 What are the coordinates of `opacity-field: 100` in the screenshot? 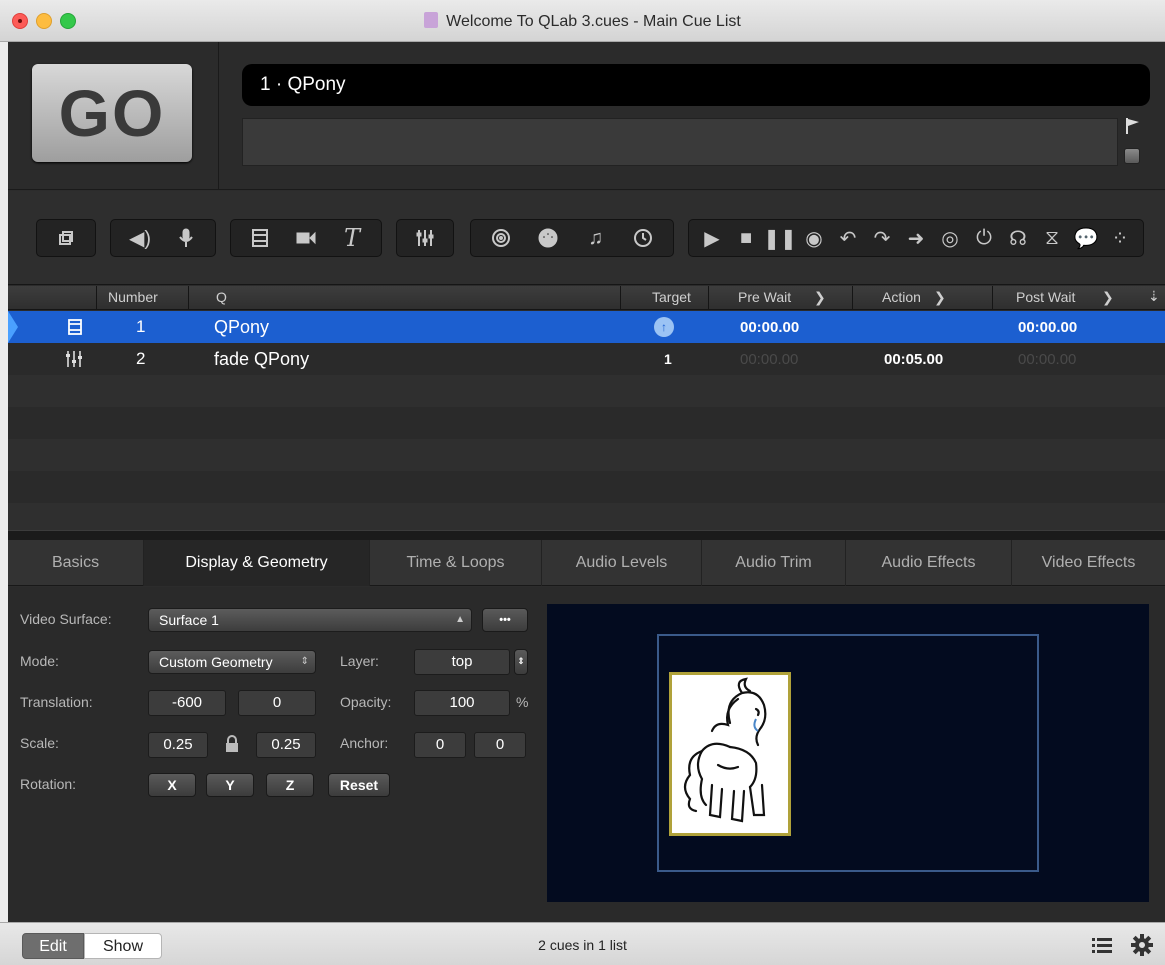 It's located at (462, 703).